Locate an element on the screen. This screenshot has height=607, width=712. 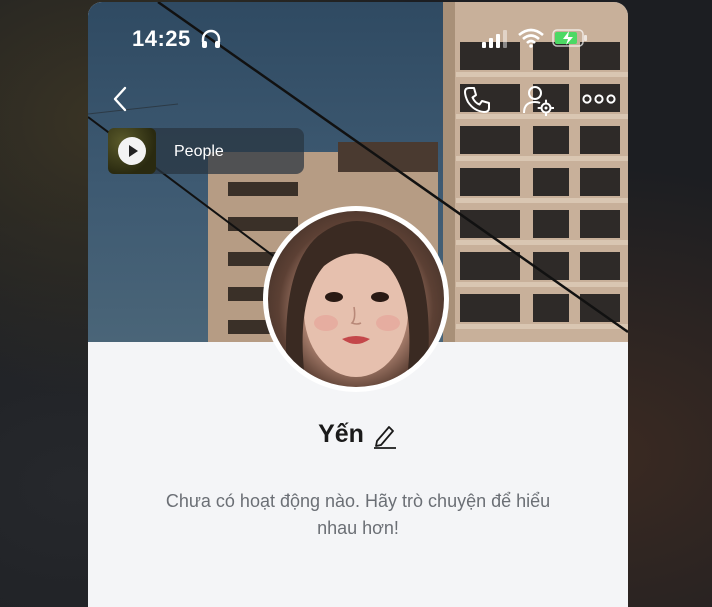
more-icon is located at coordinates (599, 99).